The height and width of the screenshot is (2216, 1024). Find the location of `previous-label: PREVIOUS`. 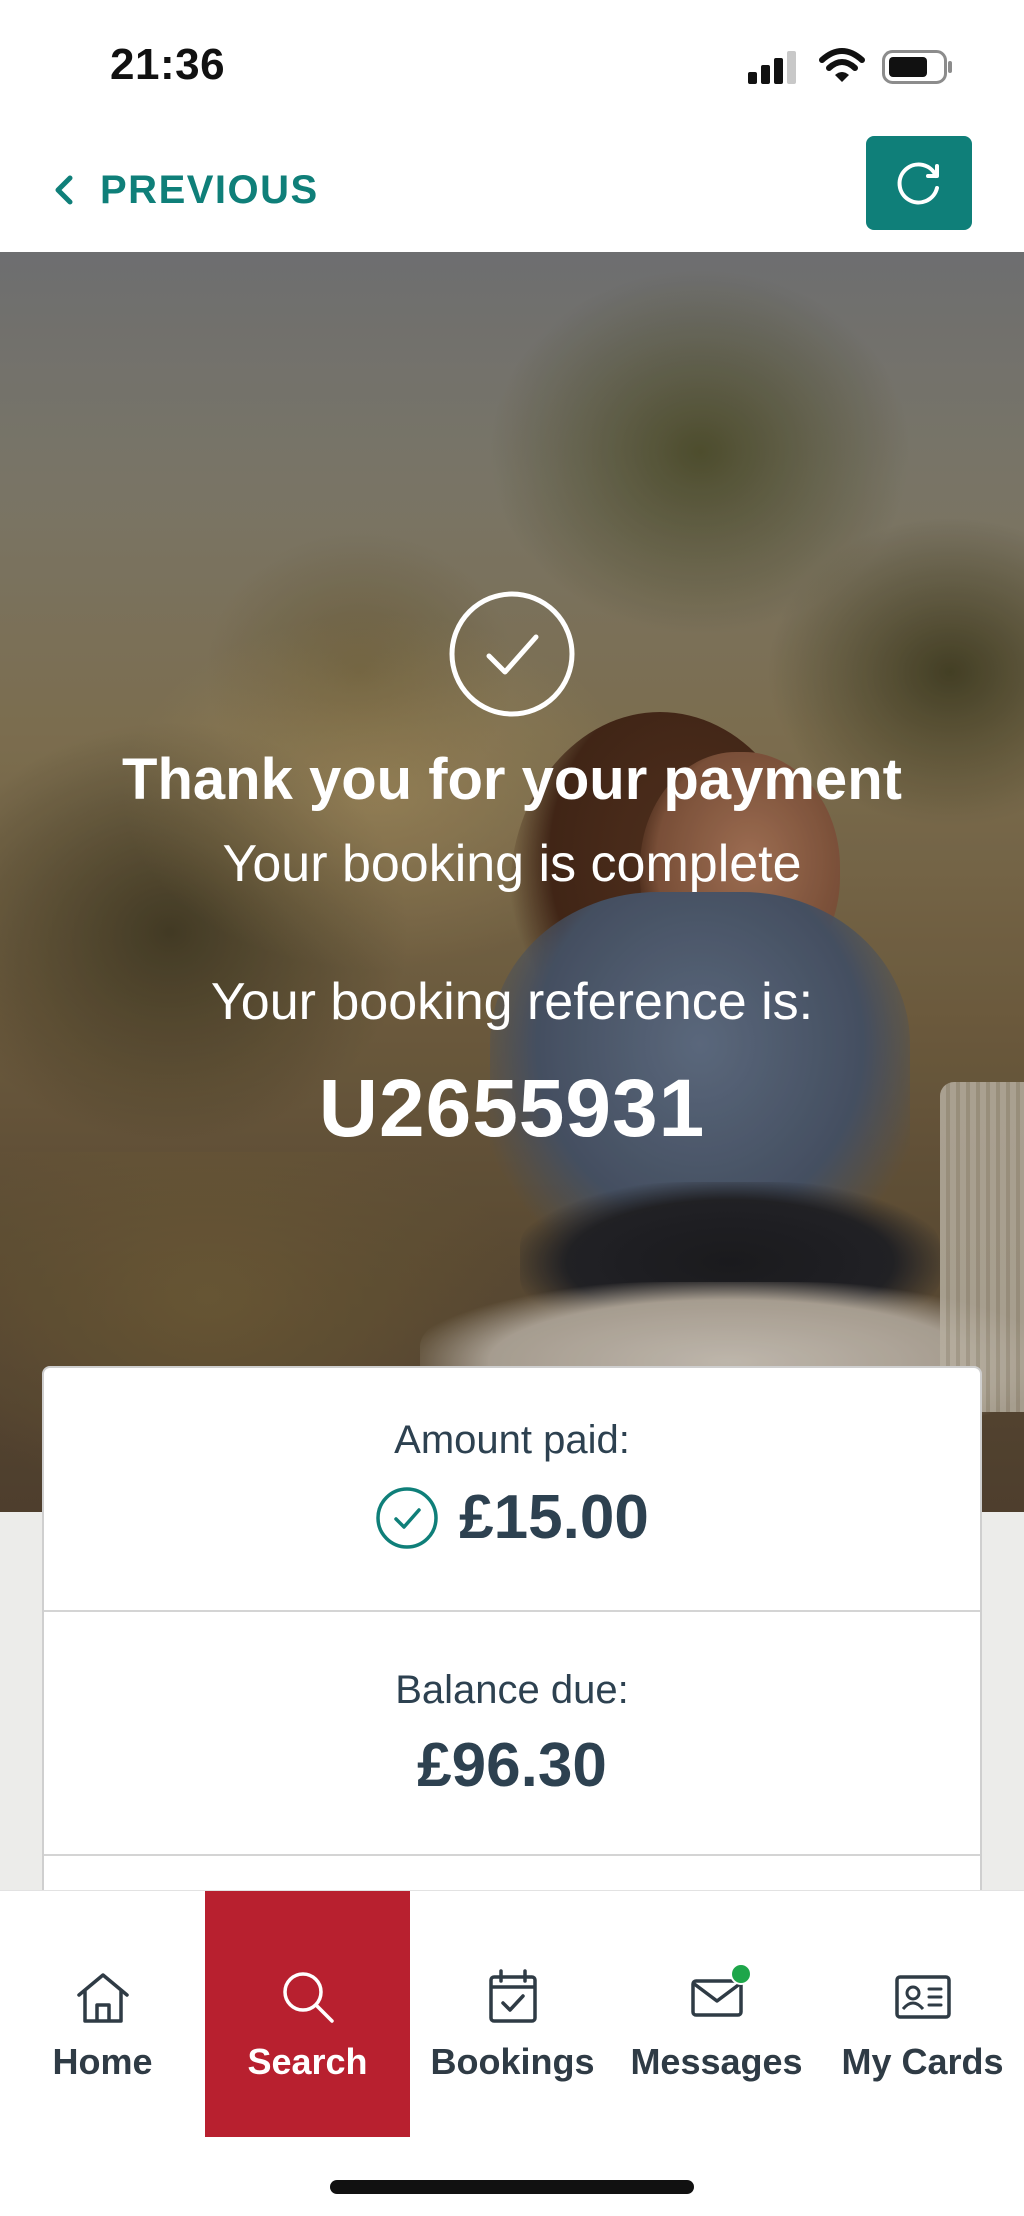

previous-label: PREVIOUS is located at coordinates (209, 189).